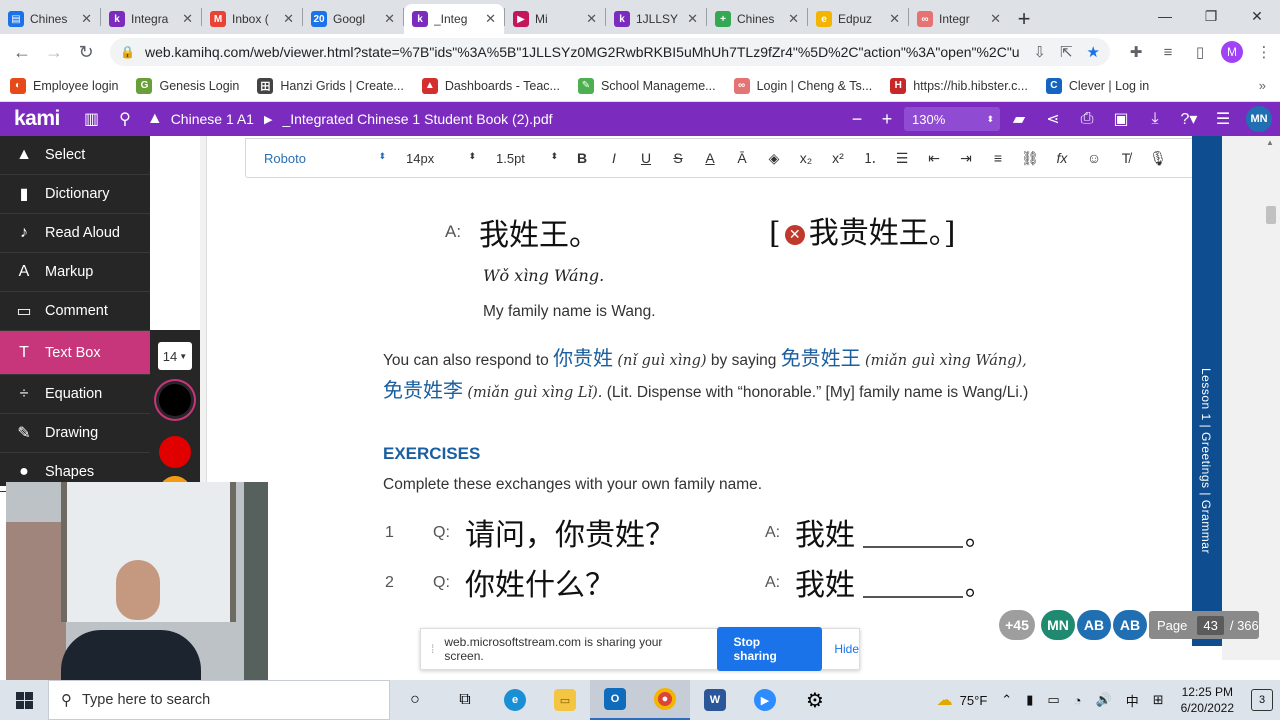 The image size is (1280, 720). What do you see at coordinates (1158, 700) in the screenshot?
I see `ime-grid-icon: ⊞` at bounding box center [1158, 700].